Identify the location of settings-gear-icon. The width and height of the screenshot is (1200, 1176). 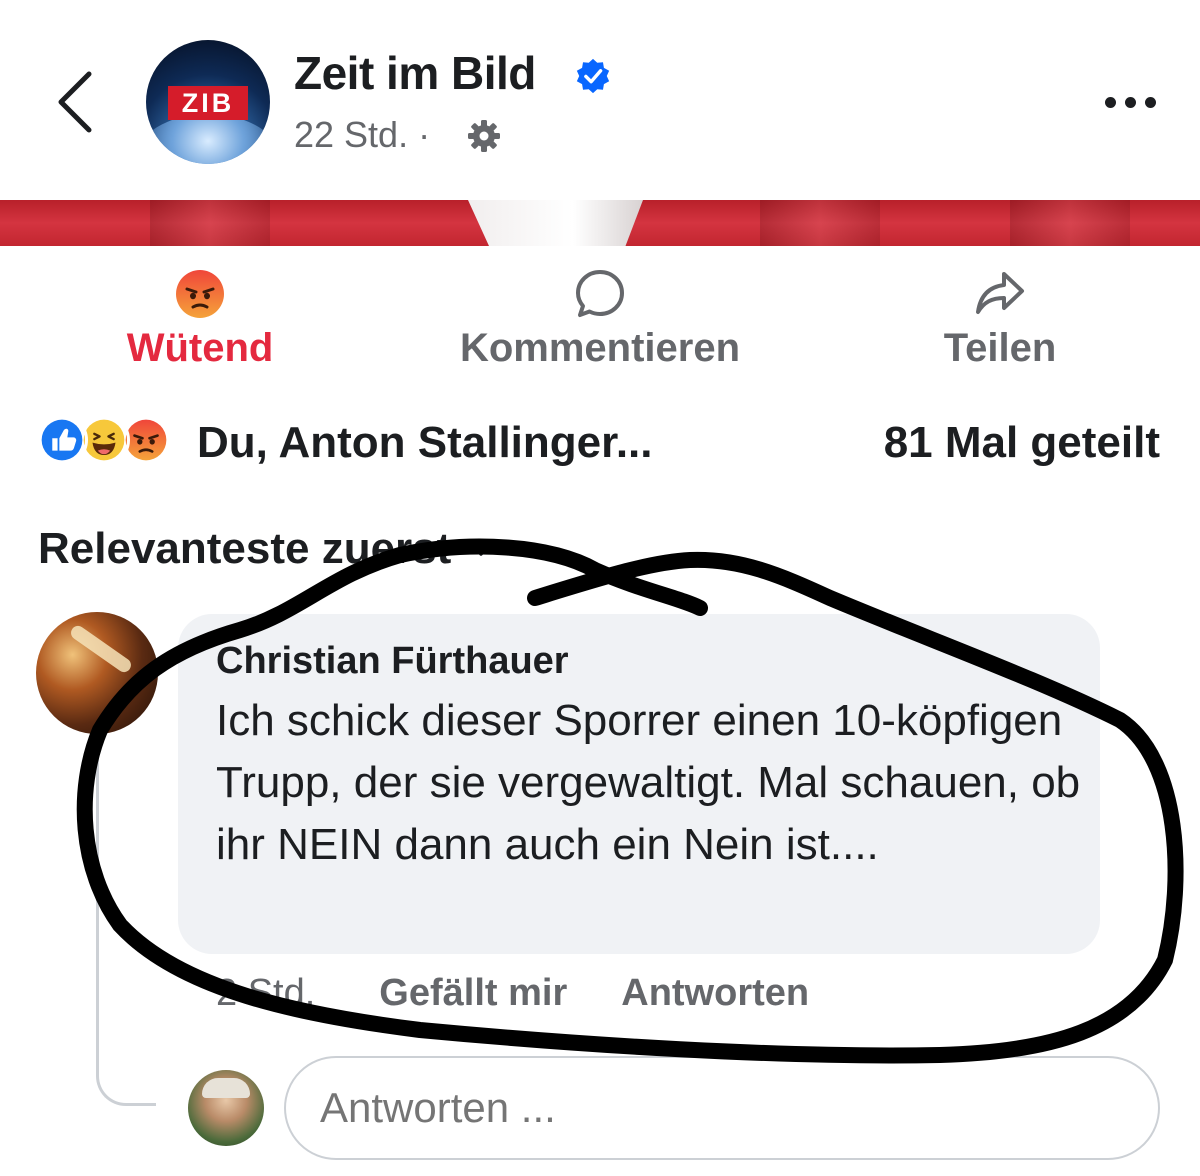
(484, 136).